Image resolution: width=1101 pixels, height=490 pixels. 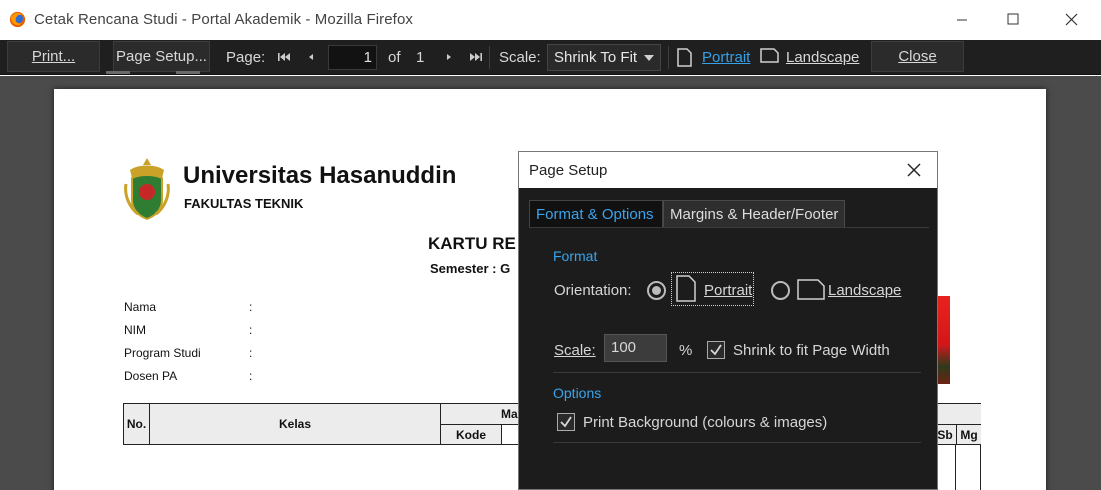 What do you see at coordinates (568, 170) in the screenshot?
I see `dialog-title: Page Setup` at bounding box center [568, 170].